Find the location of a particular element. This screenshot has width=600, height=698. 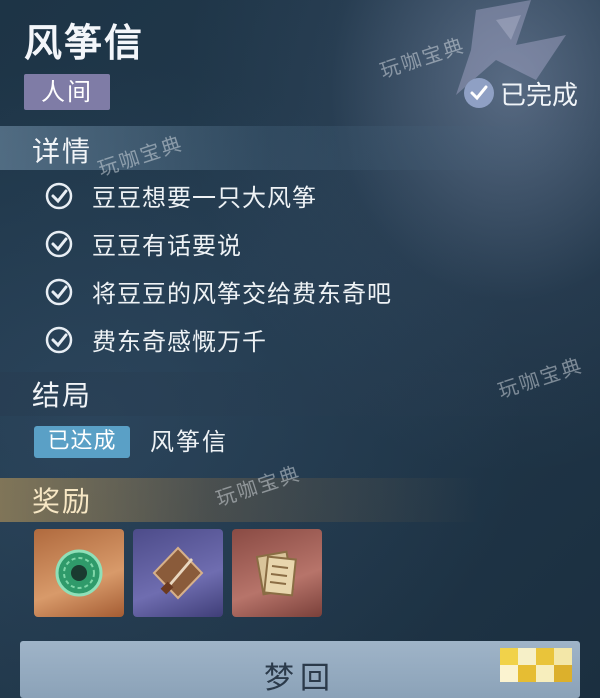

details-section-title: 详情 is located at coordinates (62, 151).